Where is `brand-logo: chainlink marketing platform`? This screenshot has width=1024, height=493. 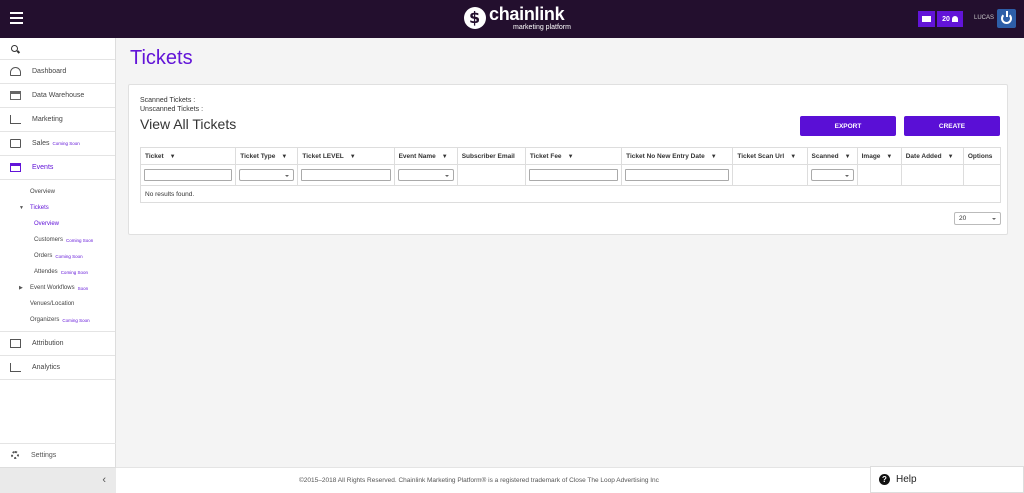
brand-logo: chainlink marketing platform is located at coordinates (517, 18).